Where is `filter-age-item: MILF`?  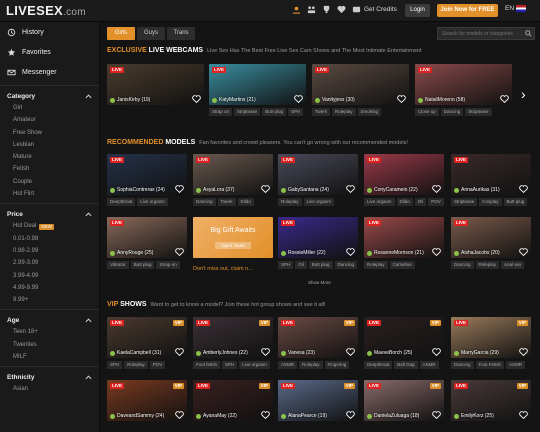 filter-age-item: MILF is located at coordinates (49, 357).